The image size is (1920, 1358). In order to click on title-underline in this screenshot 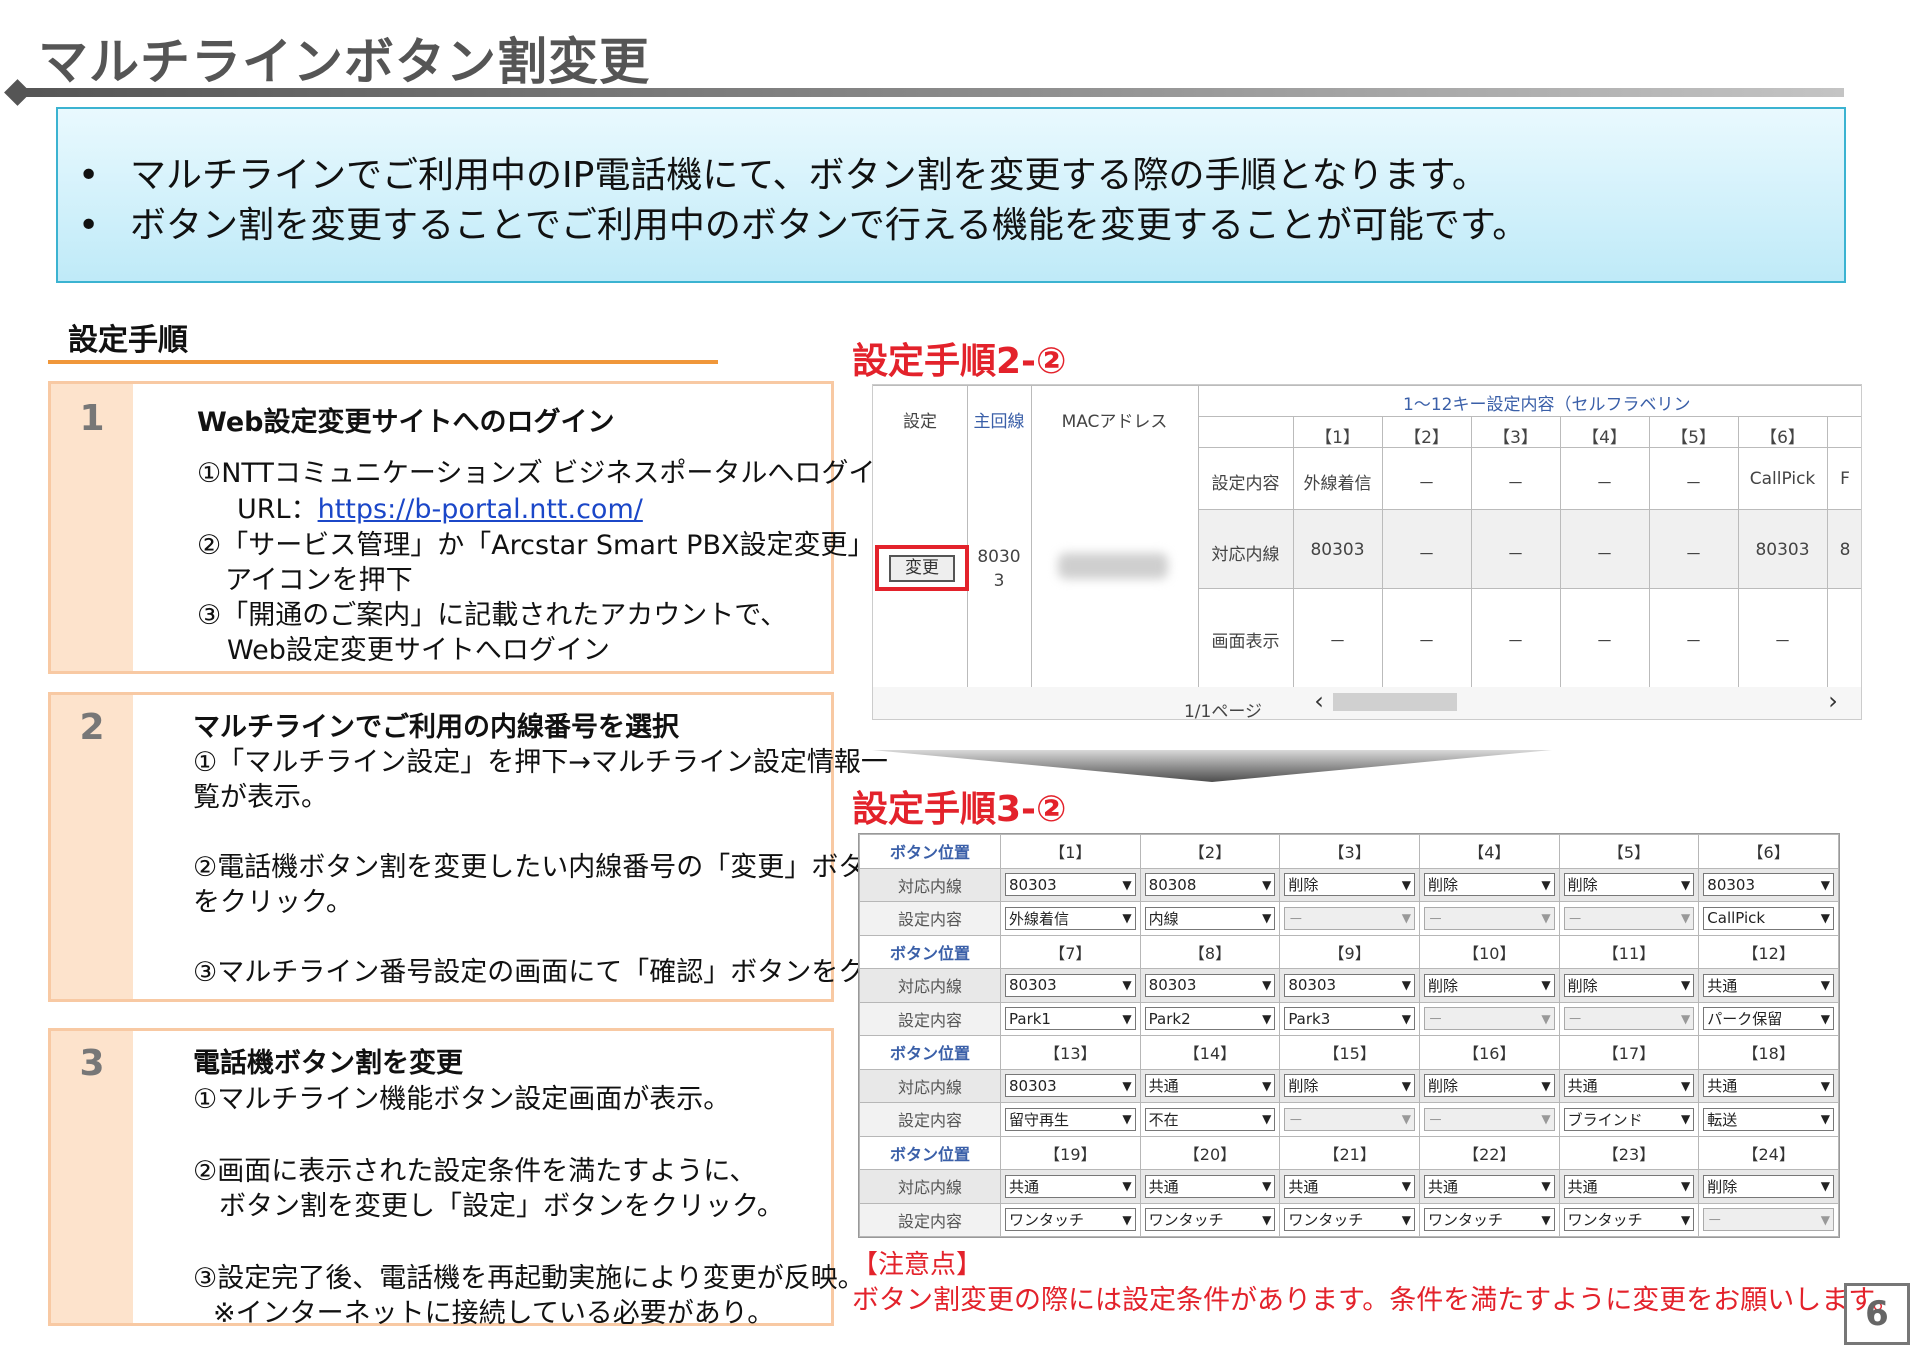, I will do `click(929, 92)`.